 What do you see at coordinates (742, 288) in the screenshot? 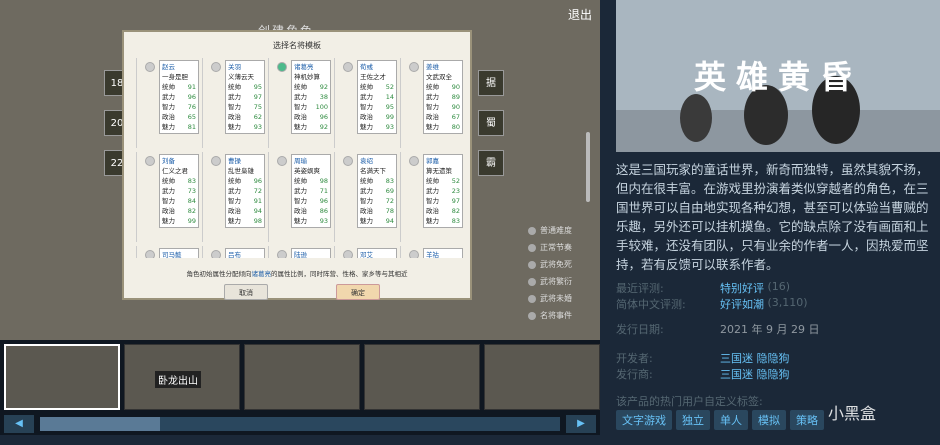
I see `recent-value: 特别好评` at bounding box center [742, 288].